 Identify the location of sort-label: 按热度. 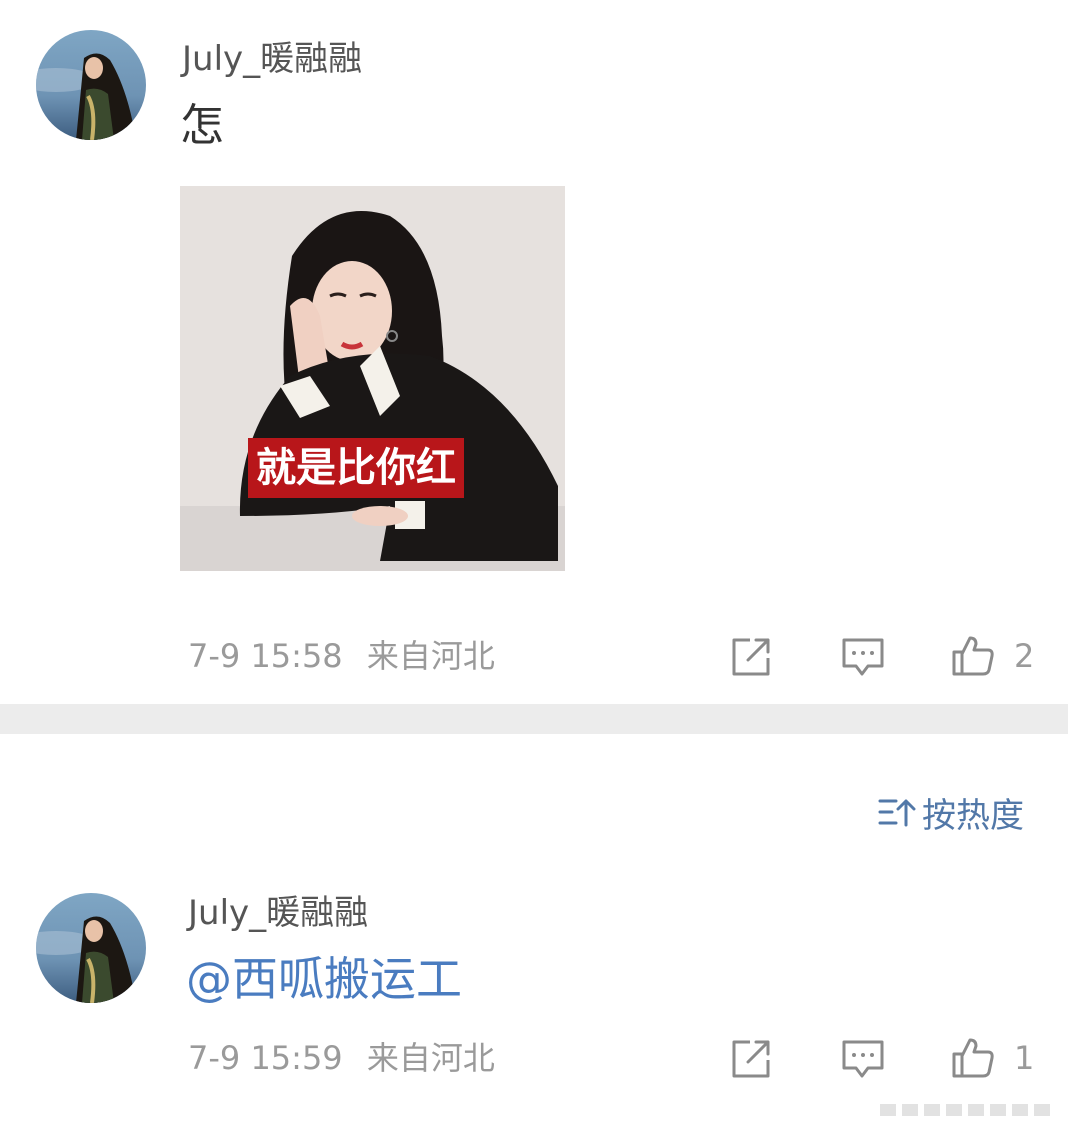
(973, 815).